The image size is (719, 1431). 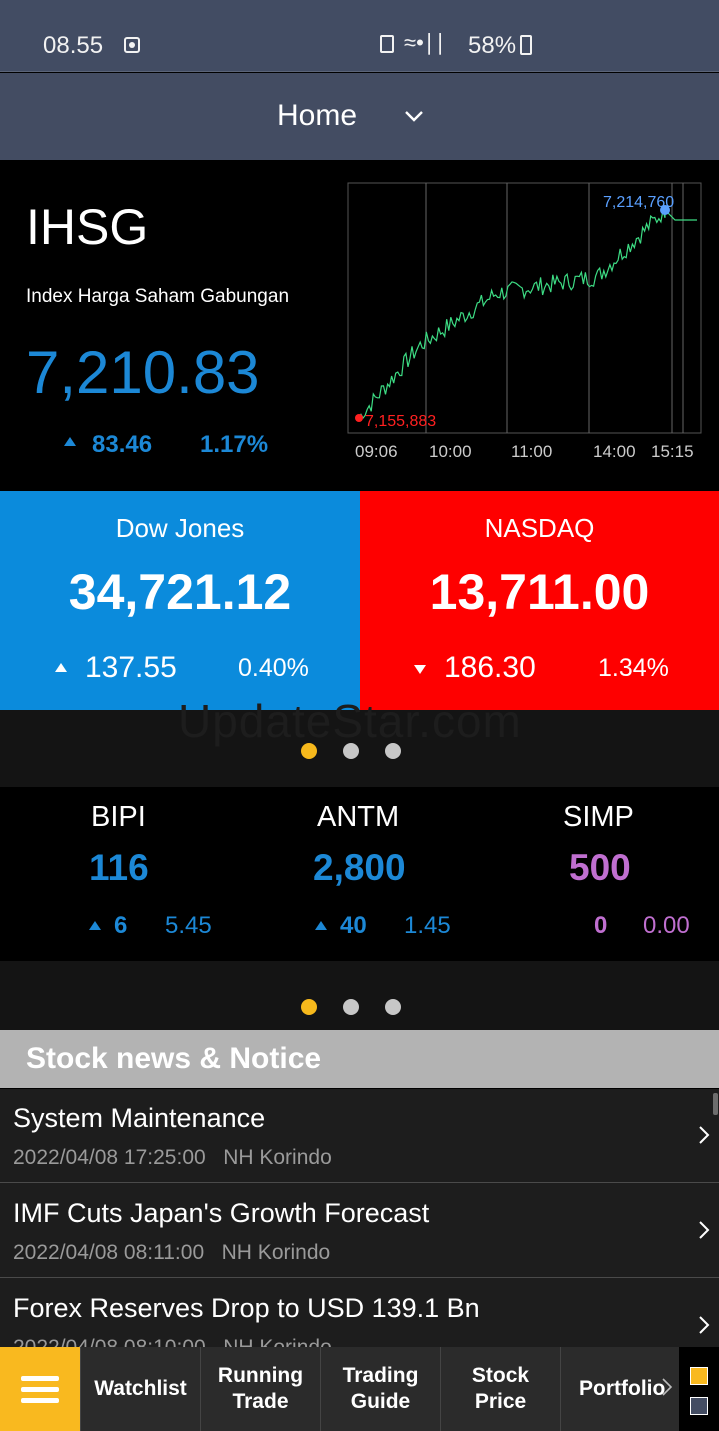 I want to click on news-section-header: Stock news & Notice, so click(x=359, y=1059).